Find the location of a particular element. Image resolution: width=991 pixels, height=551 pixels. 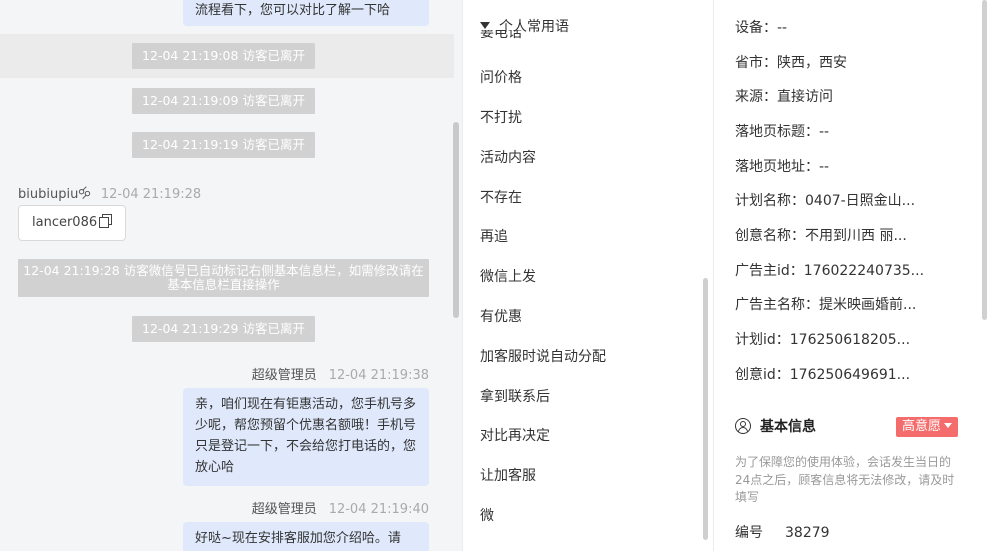

visitor-sender: biubiupiu🝰 12-04 21:19:28 is located at coordinates (109, 193).